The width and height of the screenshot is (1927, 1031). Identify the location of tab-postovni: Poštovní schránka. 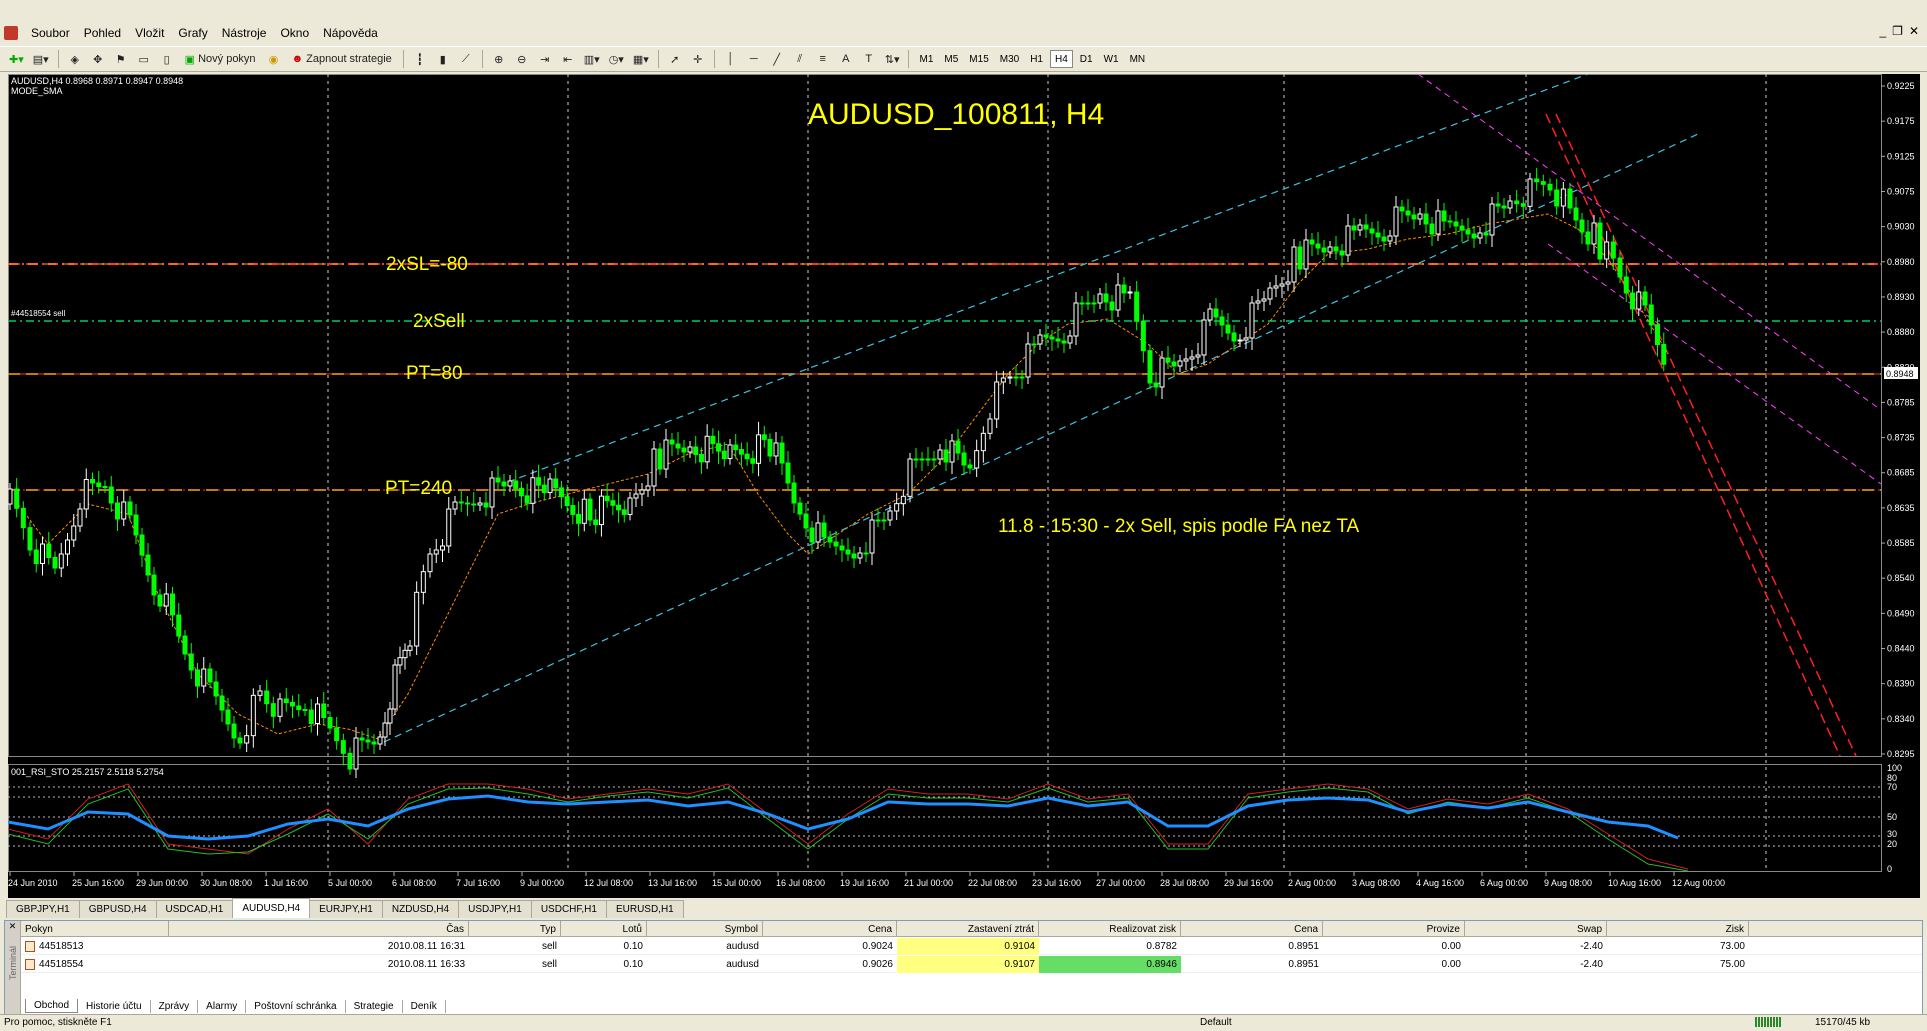
(296, 1006).